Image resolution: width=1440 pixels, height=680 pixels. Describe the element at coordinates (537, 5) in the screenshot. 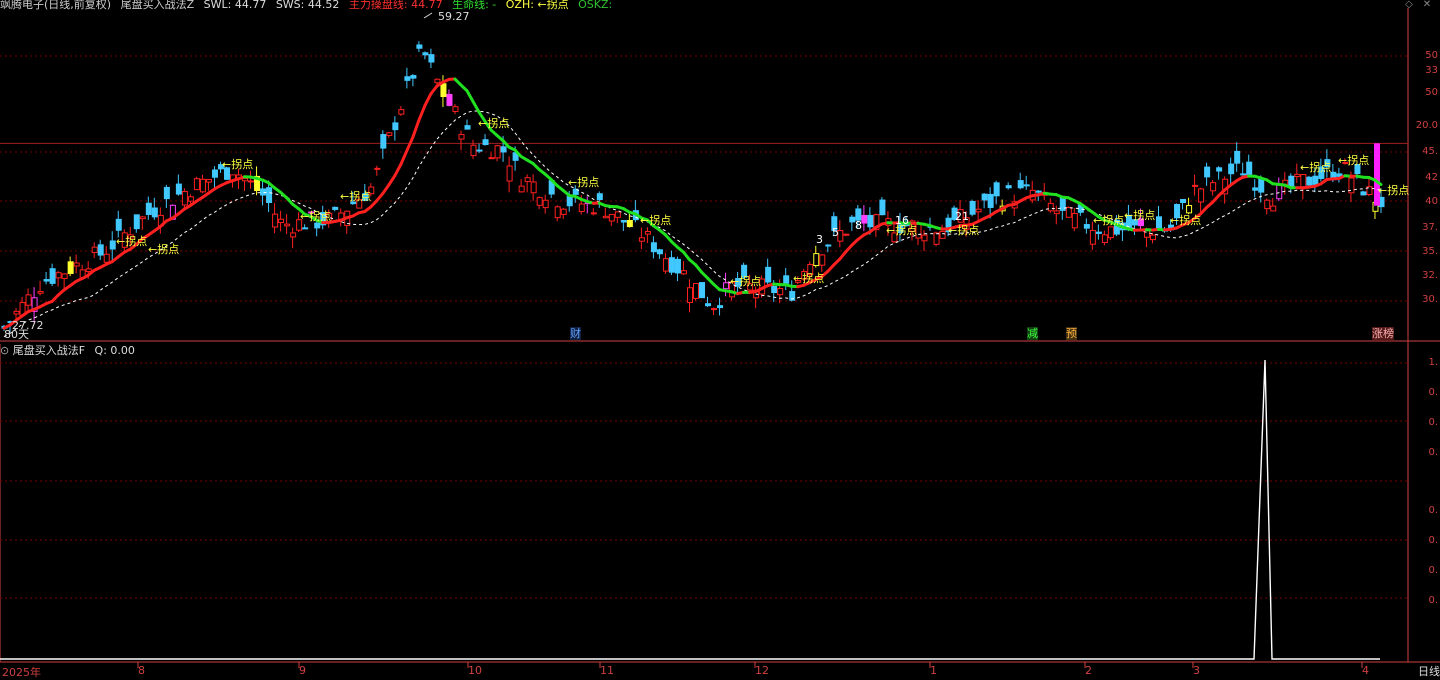

I see `ozh-value: OZH: ←拐点` at that location.